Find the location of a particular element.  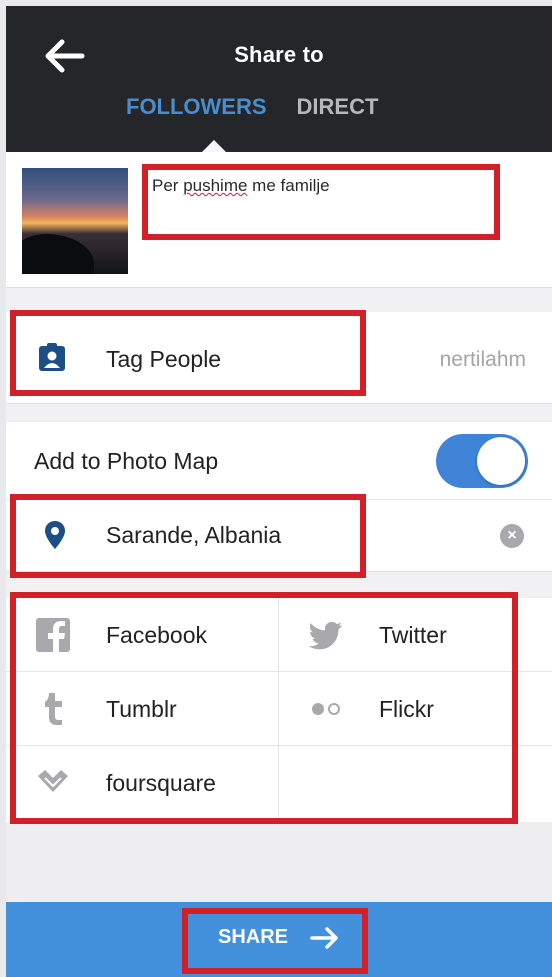

foursquare-icon is located at coordinates (53, 781).